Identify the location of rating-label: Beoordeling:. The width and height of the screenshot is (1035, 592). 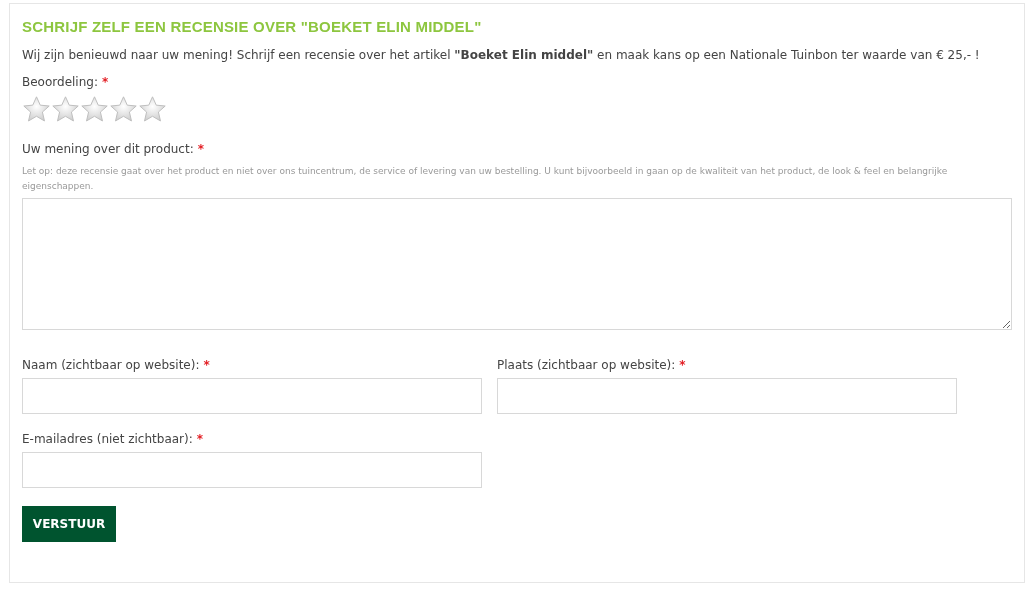
(60, 82).